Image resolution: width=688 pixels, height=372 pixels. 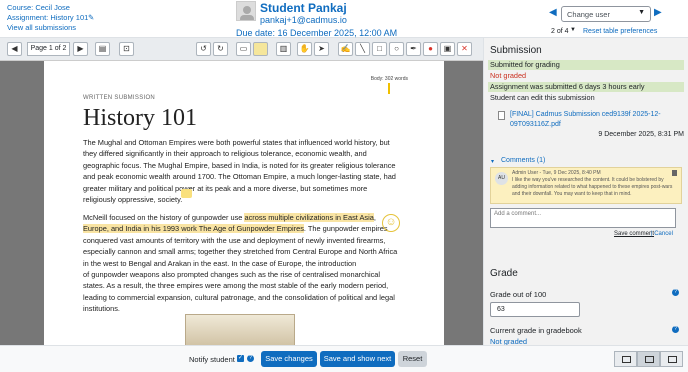 I want to click on line-icon: ╲, so click(x=362, y=49).